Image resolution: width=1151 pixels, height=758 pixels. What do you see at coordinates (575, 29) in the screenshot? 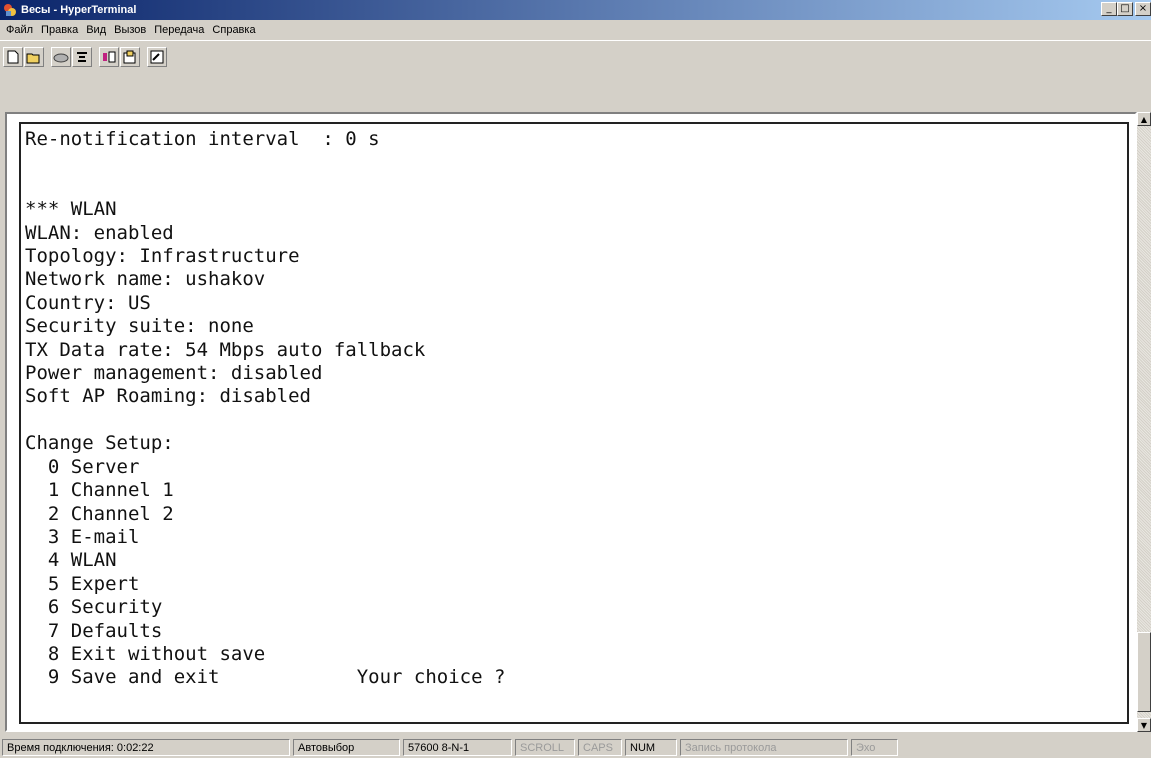
I see `menu-bar: Файл Правка Вид Вызов Передача Справка` at bounding box center [575, 29].